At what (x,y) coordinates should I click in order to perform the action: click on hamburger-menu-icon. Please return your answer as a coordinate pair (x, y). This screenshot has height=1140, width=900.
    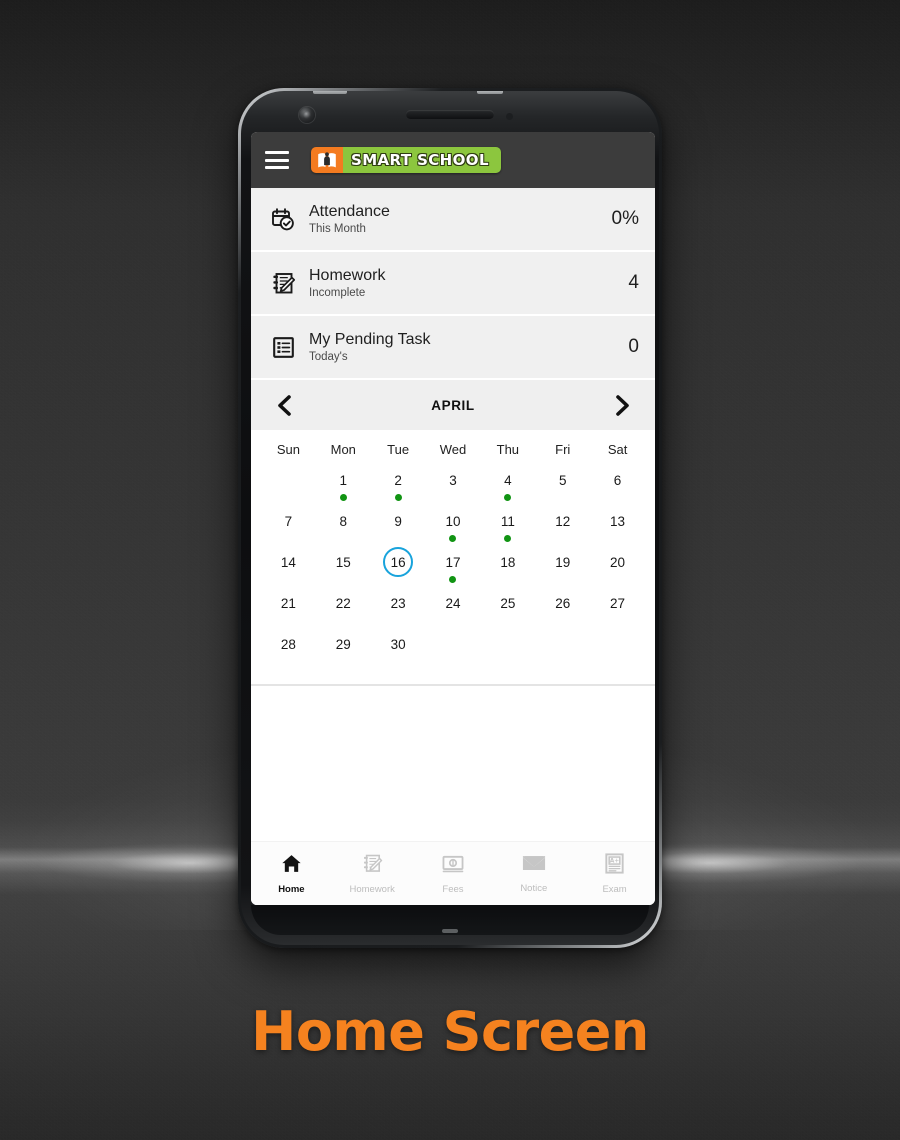
    Looking at the image, I should click on (277, 160).